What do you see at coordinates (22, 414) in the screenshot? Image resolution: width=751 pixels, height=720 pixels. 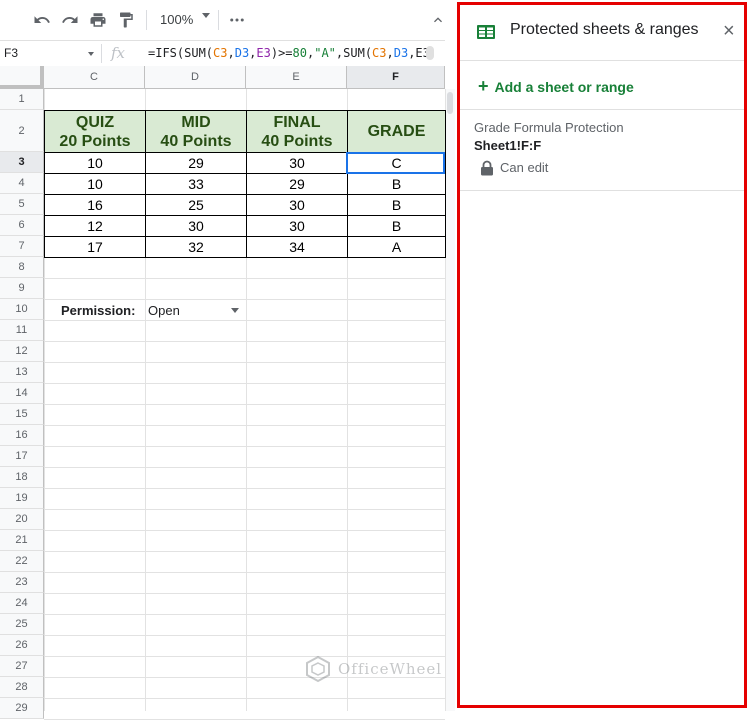 I see `row-header-15: 15` at bounding box center [22, 414].